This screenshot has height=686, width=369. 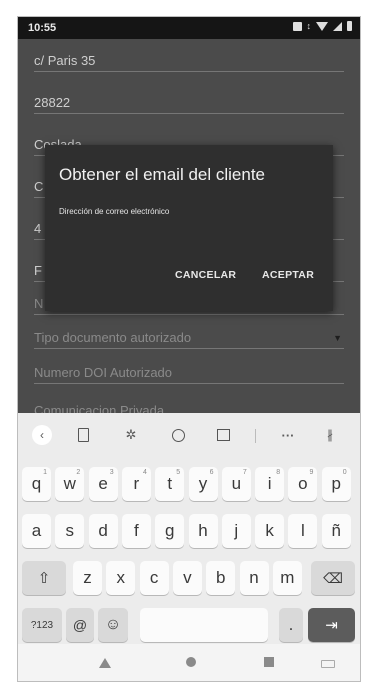 I want to click on settings-icon: ✲, so click(x=131, y=435).